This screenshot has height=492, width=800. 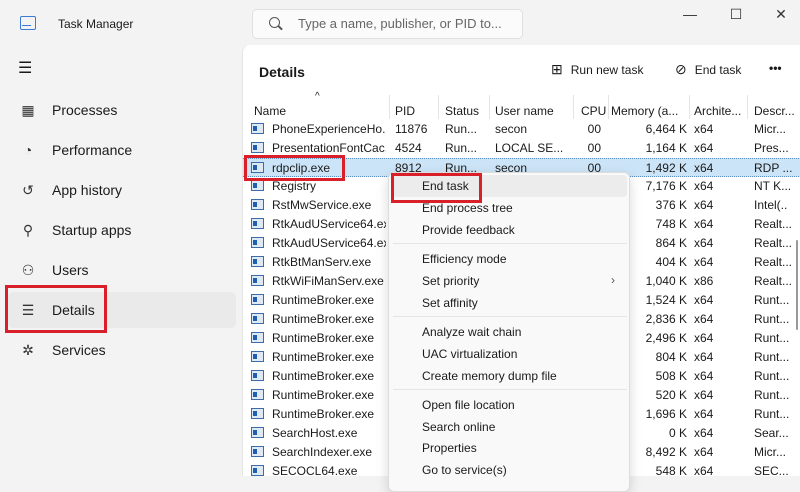 I want to click on menu-item-open-file-location: Open file location, so click(x=510, y=405).